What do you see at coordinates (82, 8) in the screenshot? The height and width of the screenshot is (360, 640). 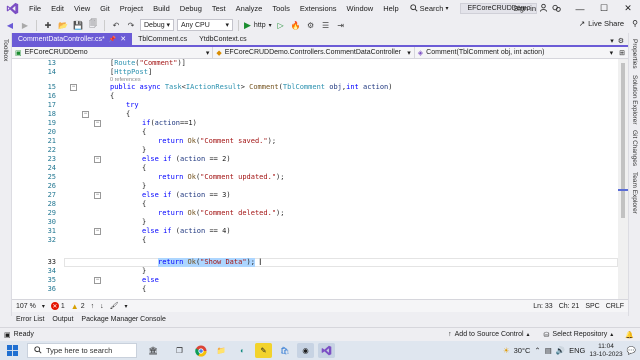 I see `menu-view: View` at bounding box center [82, 8].